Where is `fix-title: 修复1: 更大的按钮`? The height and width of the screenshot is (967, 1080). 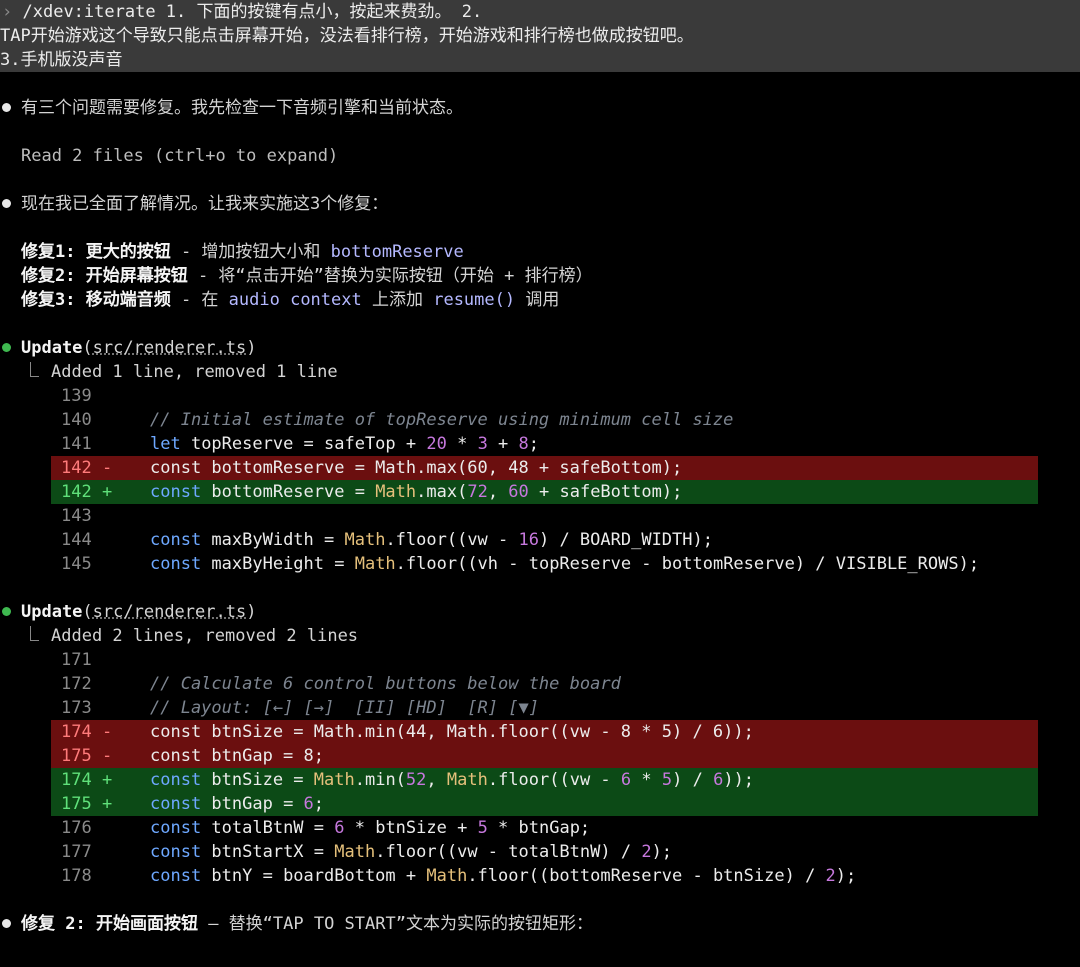 fix-title: 修复1: 更大的按钮 is located at coordinates (96, 252).